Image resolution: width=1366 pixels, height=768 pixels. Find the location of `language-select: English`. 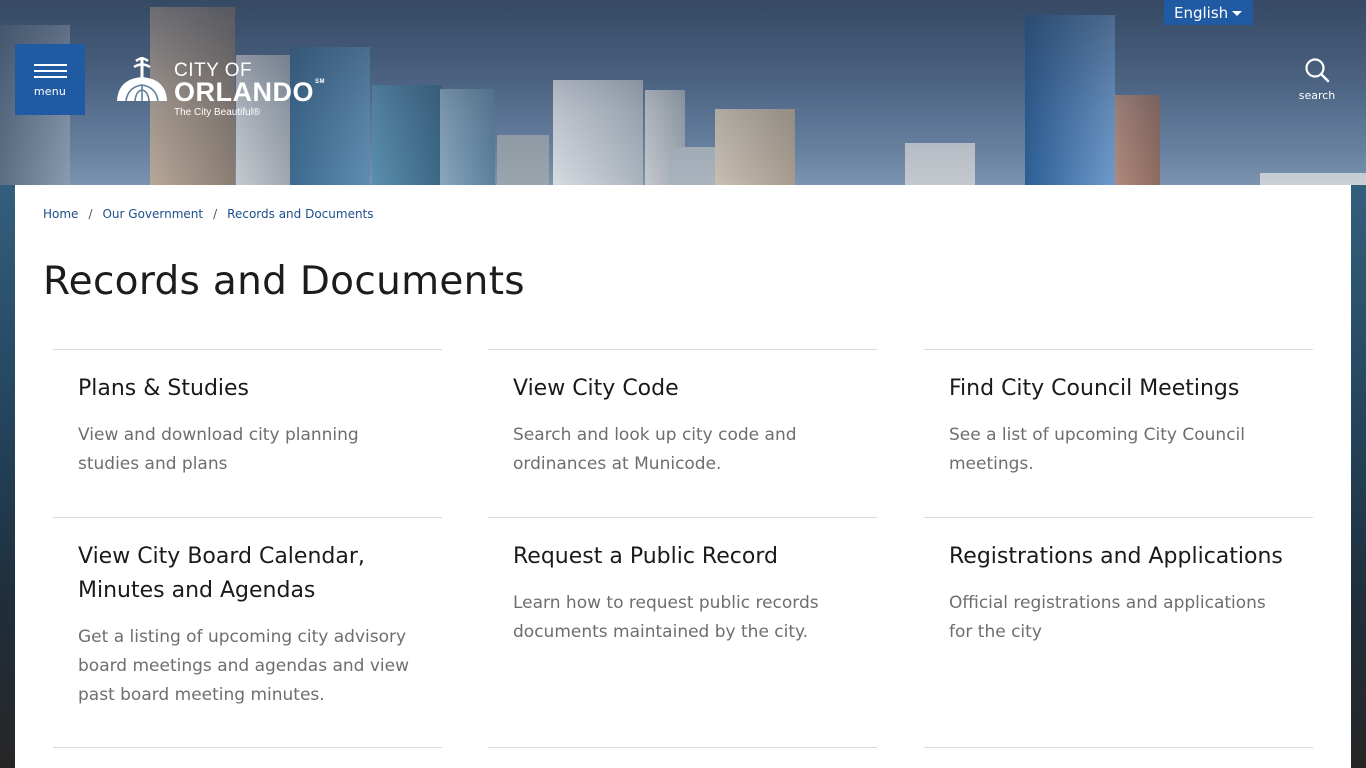

language-select: English is located at coordinates (1208, 12).